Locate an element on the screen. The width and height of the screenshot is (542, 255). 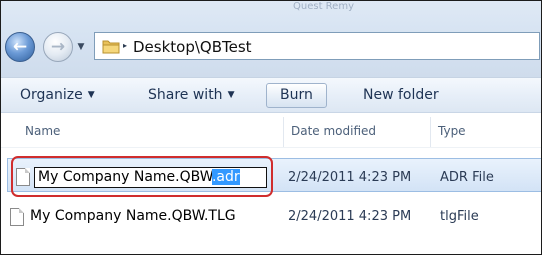
column-header-name: Name is located at coordinates (42, 131).